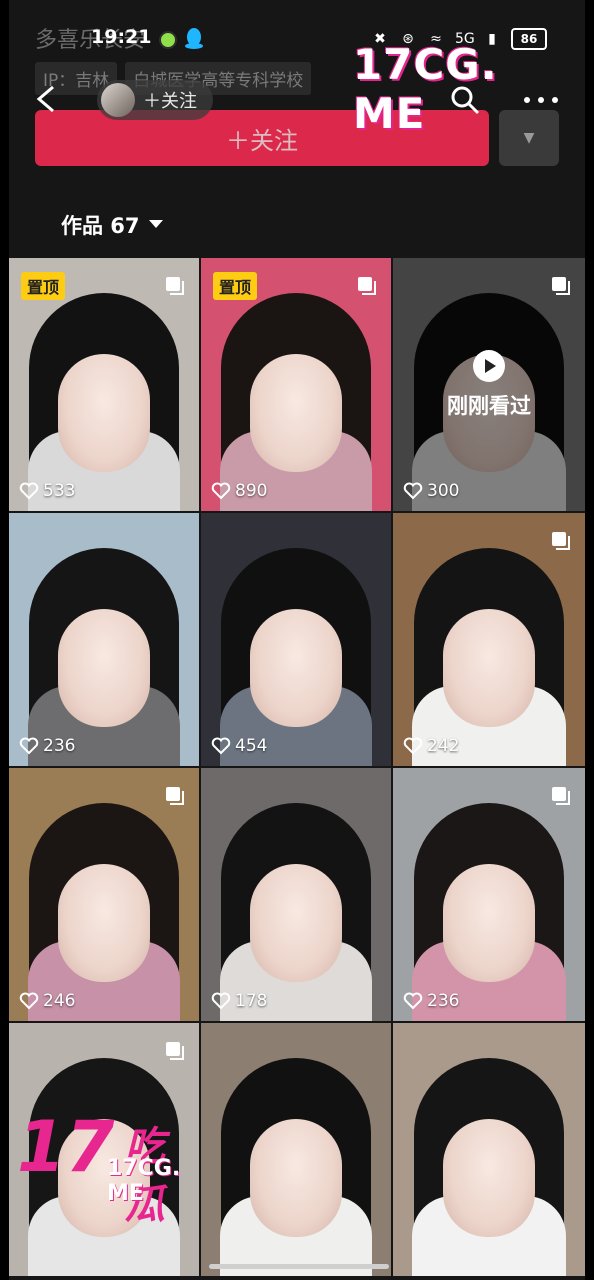 Image resolution: width=594 pixels, height=1280 pixels. What do you see at coordinates (425, 89) in the screenshot?
I see `watermark-top: 17CG. ME` at bounding box center [425, 89].